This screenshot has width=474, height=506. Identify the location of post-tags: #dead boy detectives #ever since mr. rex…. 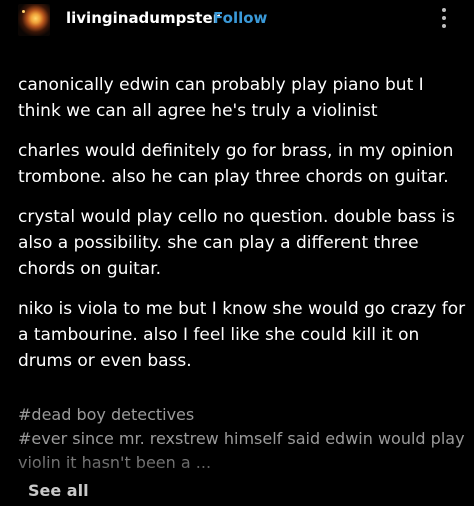
(243, 439).